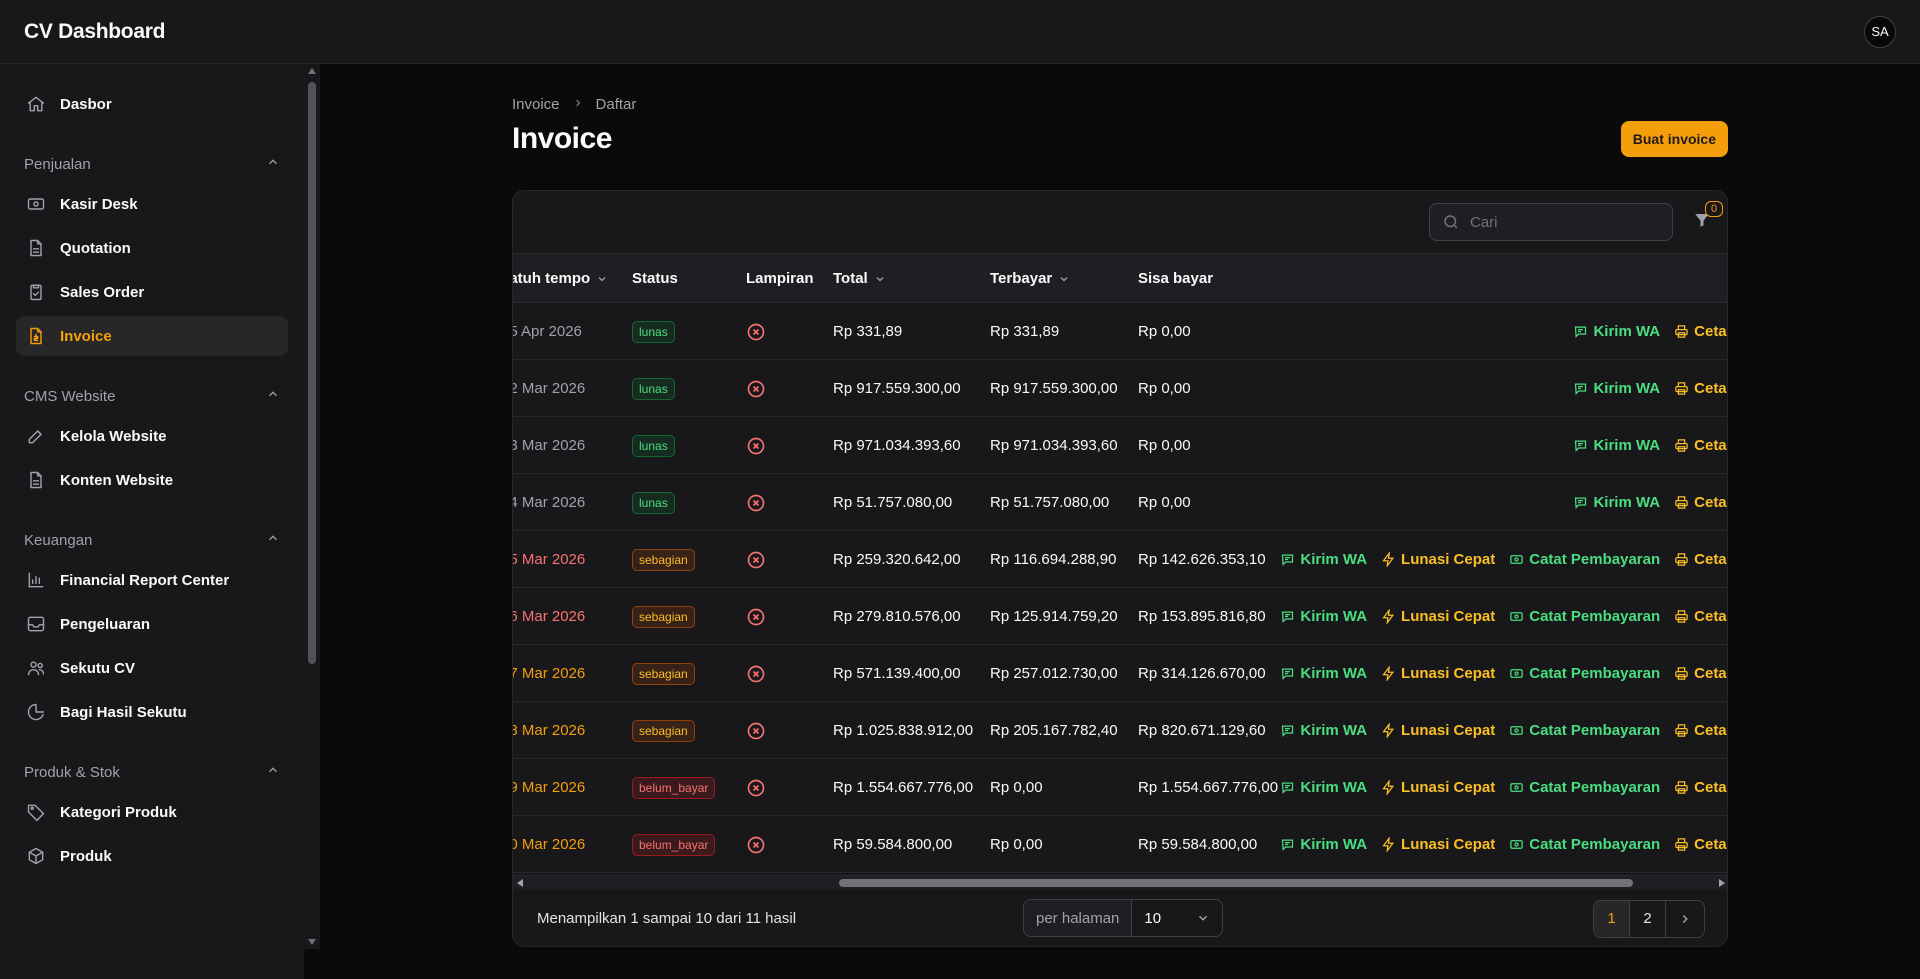  I want to click on scrollbar-thumb, so click(312, 373).